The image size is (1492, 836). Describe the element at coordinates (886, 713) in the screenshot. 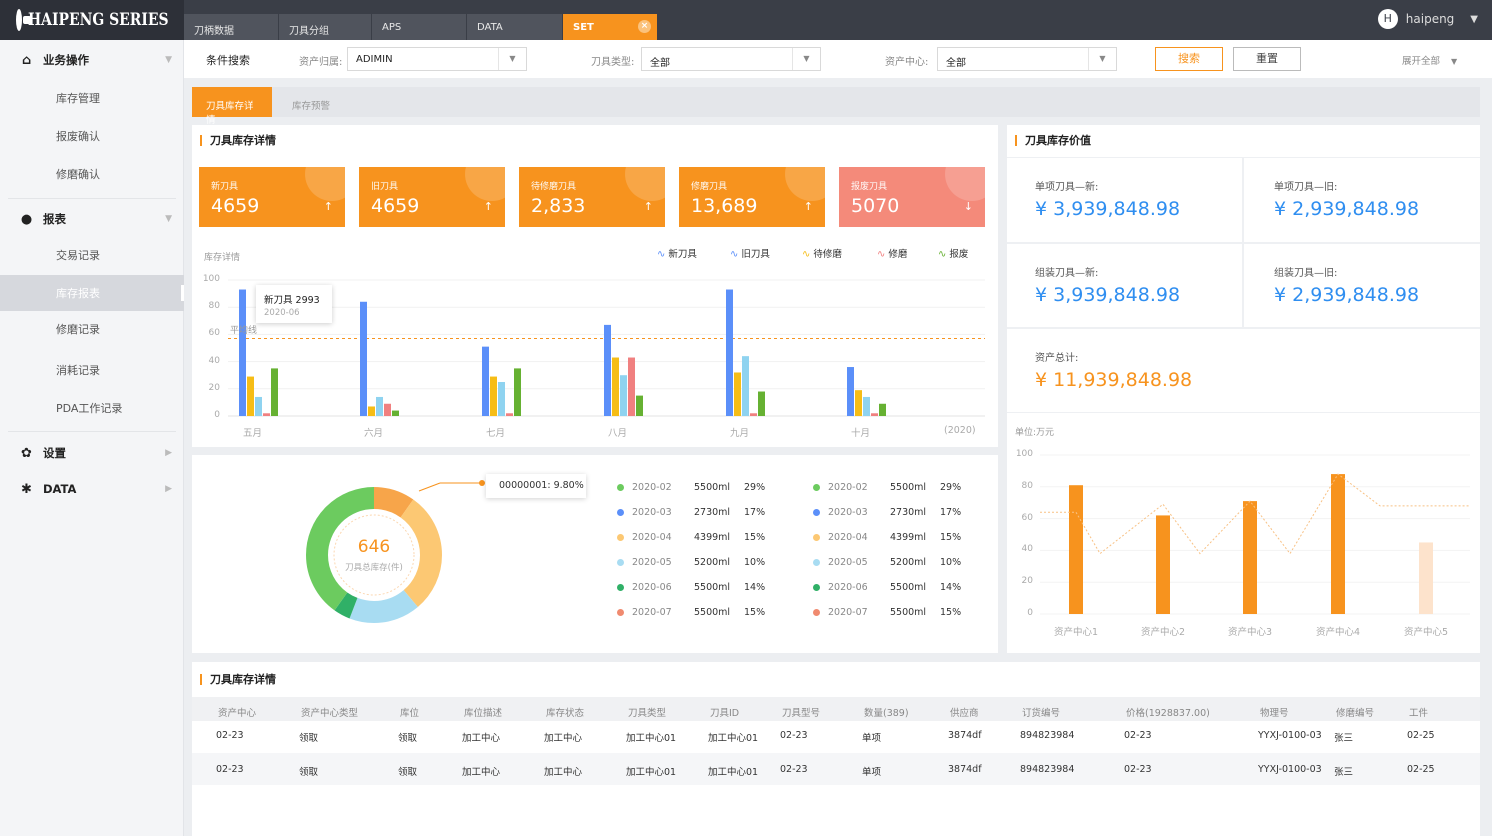

I see `table-header-cell: 数量(389)` at that location.